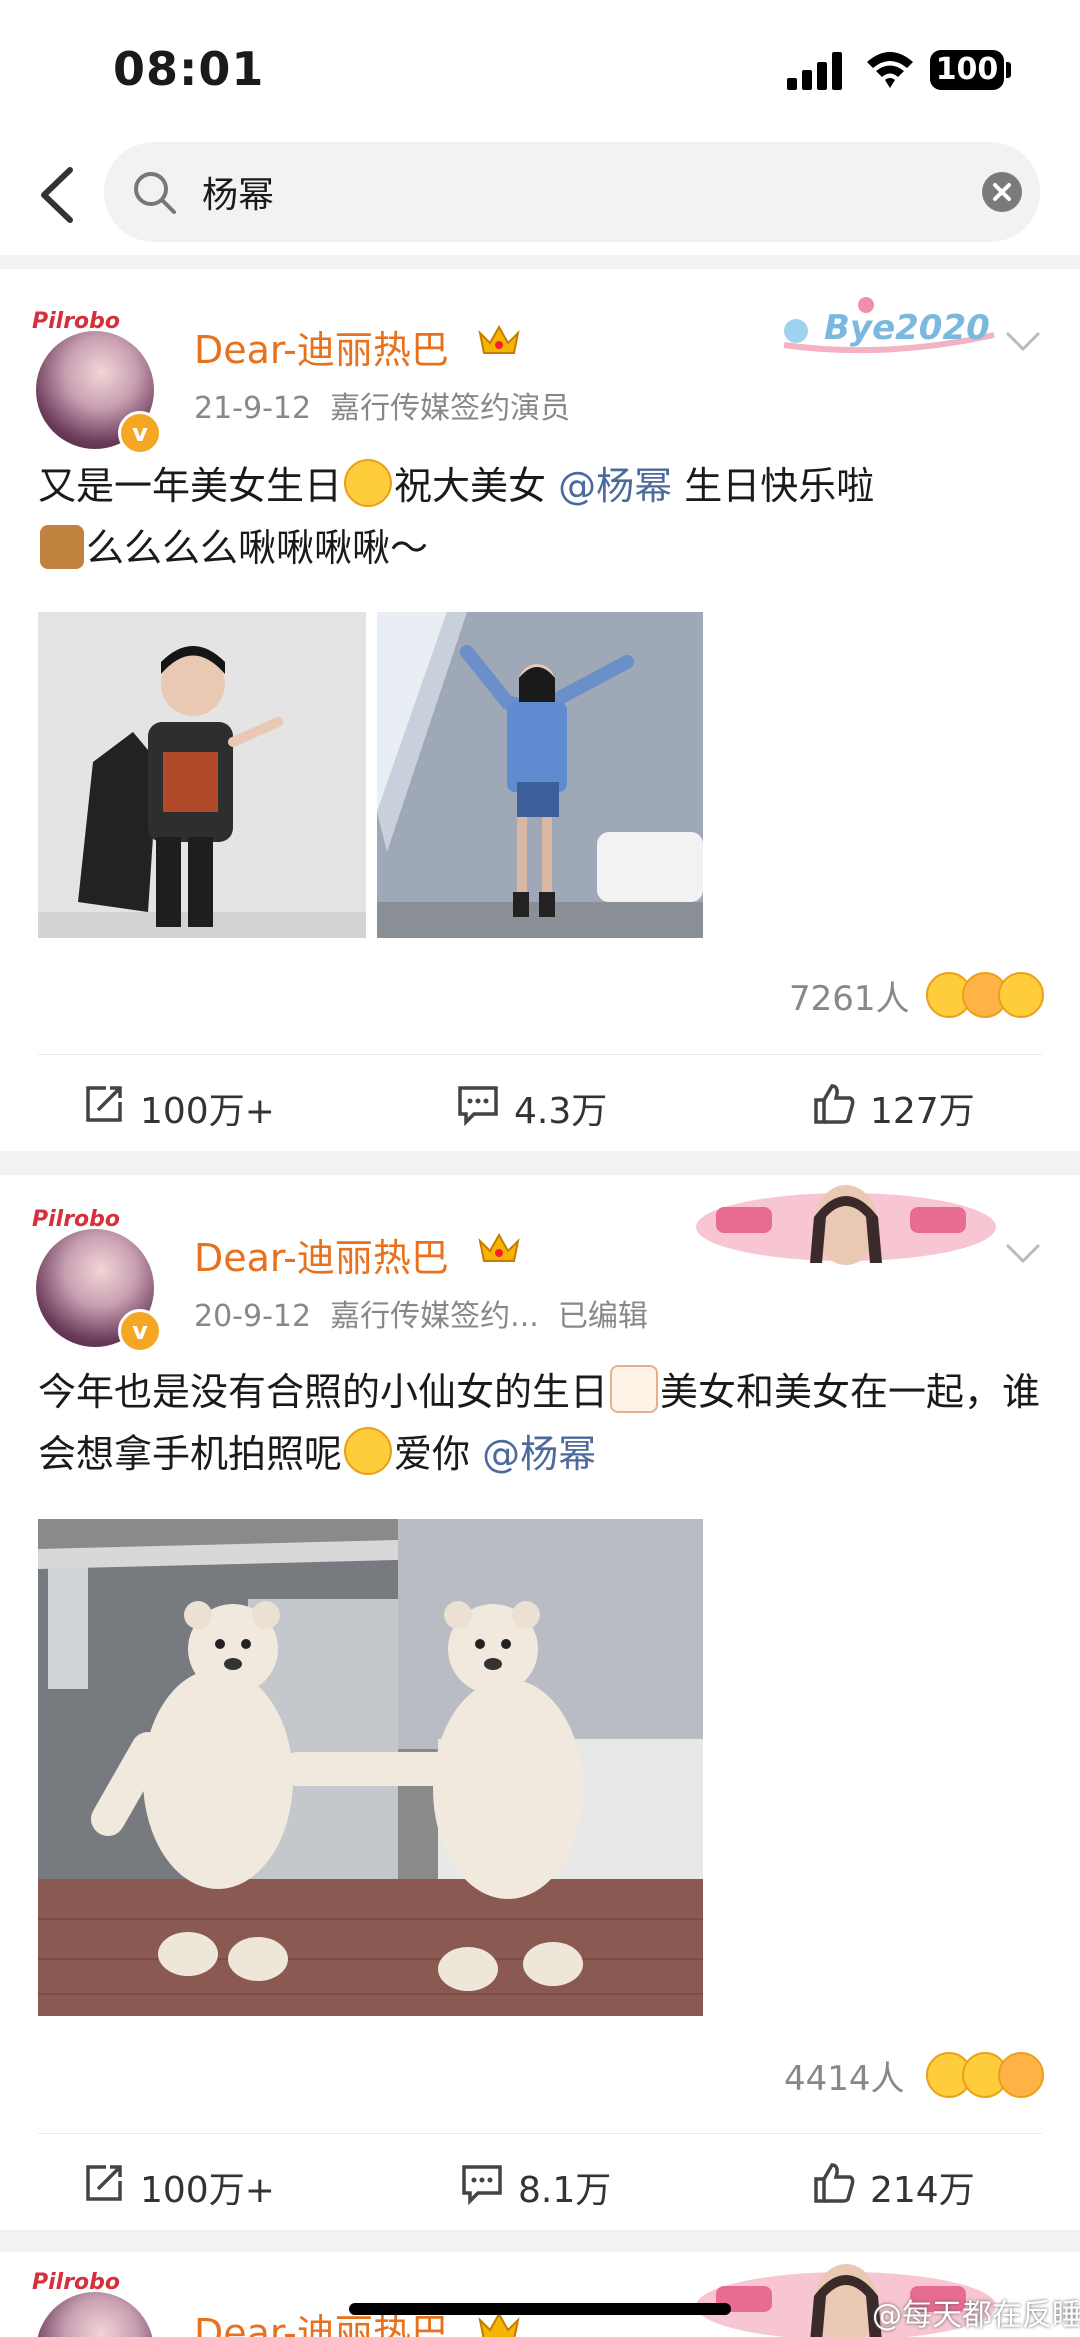 Image resolution: width=1080 pixels, height=2337 pixels. What do you see at coordinates (257, 548) in the screenshot?
I see `post-text-part: 么么么么啾啾啾啾～` at bounding box center [257, 548].